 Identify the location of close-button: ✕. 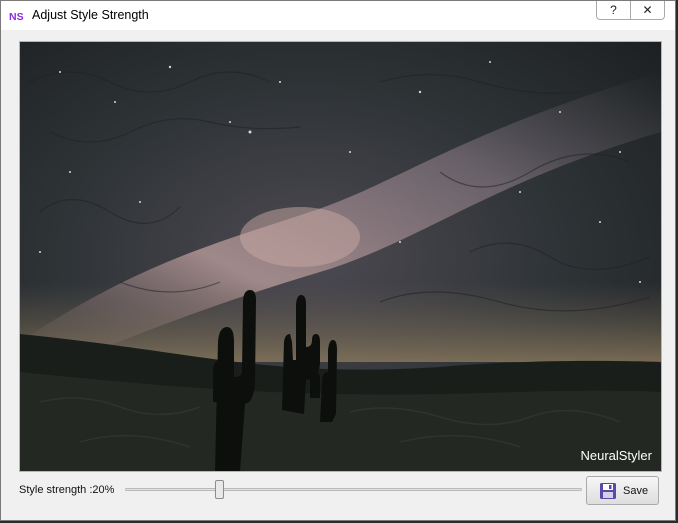
(647, 10).